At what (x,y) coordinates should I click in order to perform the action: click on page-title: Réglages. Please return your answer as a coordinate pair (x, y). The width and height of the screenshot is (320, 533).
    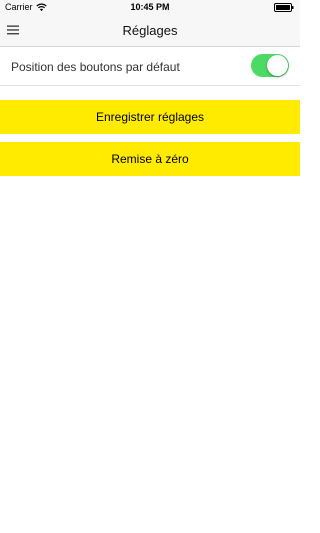
    Looking at the image, I should click on (150, 30).